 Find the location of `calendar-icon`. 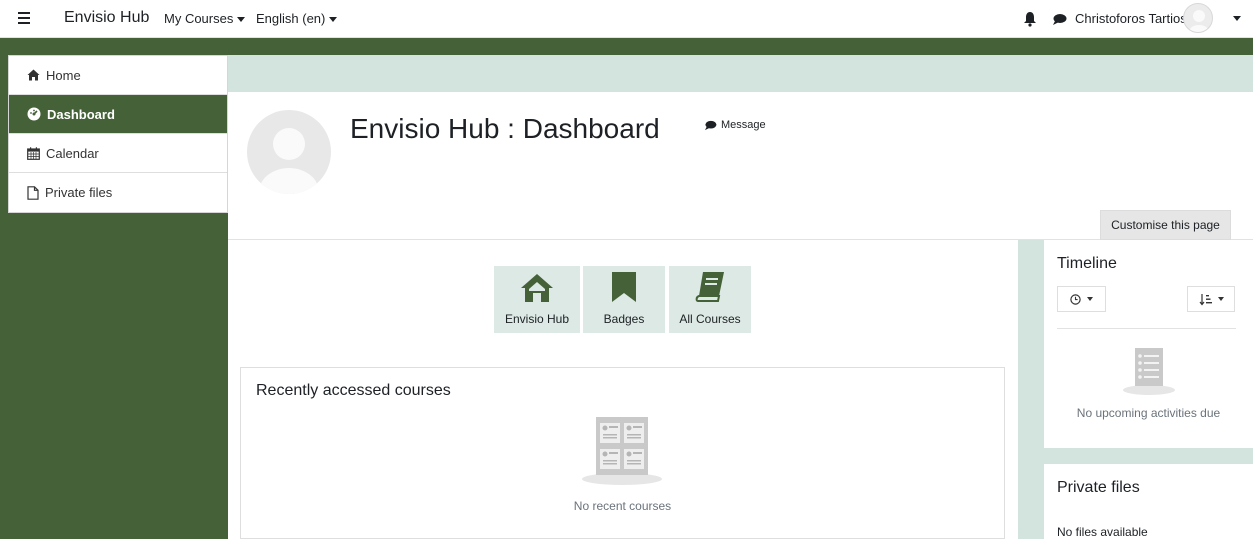

calendar-icon is located at coordinates (33, 153).